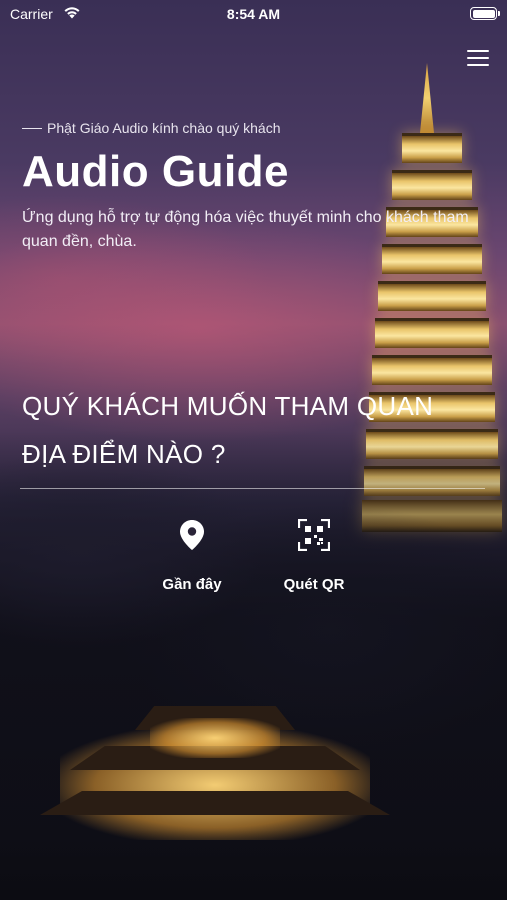 This screenshot has width=507, height=900. Describe the element at coordinates (314, 555) in the screenshot. I see `scan-qr-button: Quét QR` at that location.